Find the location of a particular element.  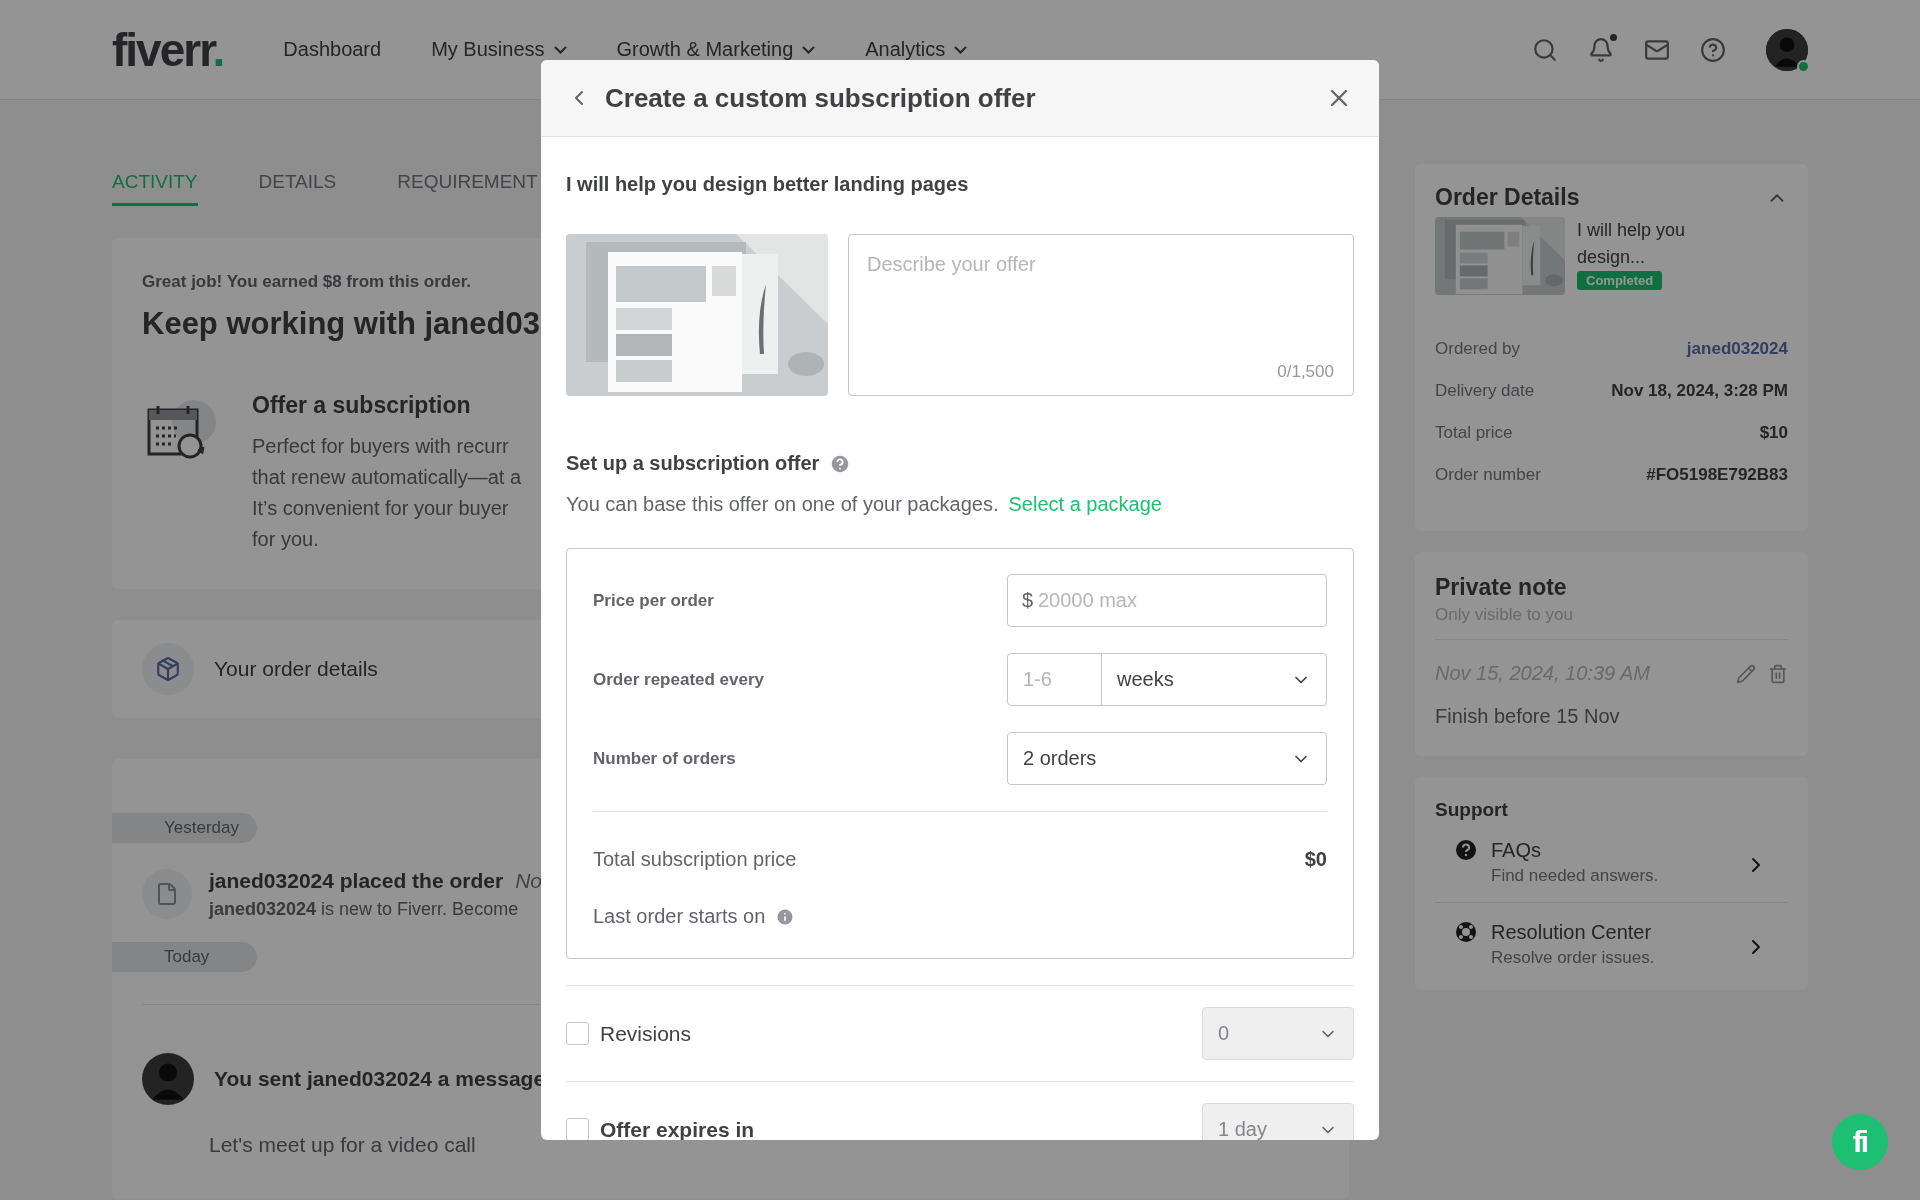

nav-link: Analytics is located at coordinates (916, 49).